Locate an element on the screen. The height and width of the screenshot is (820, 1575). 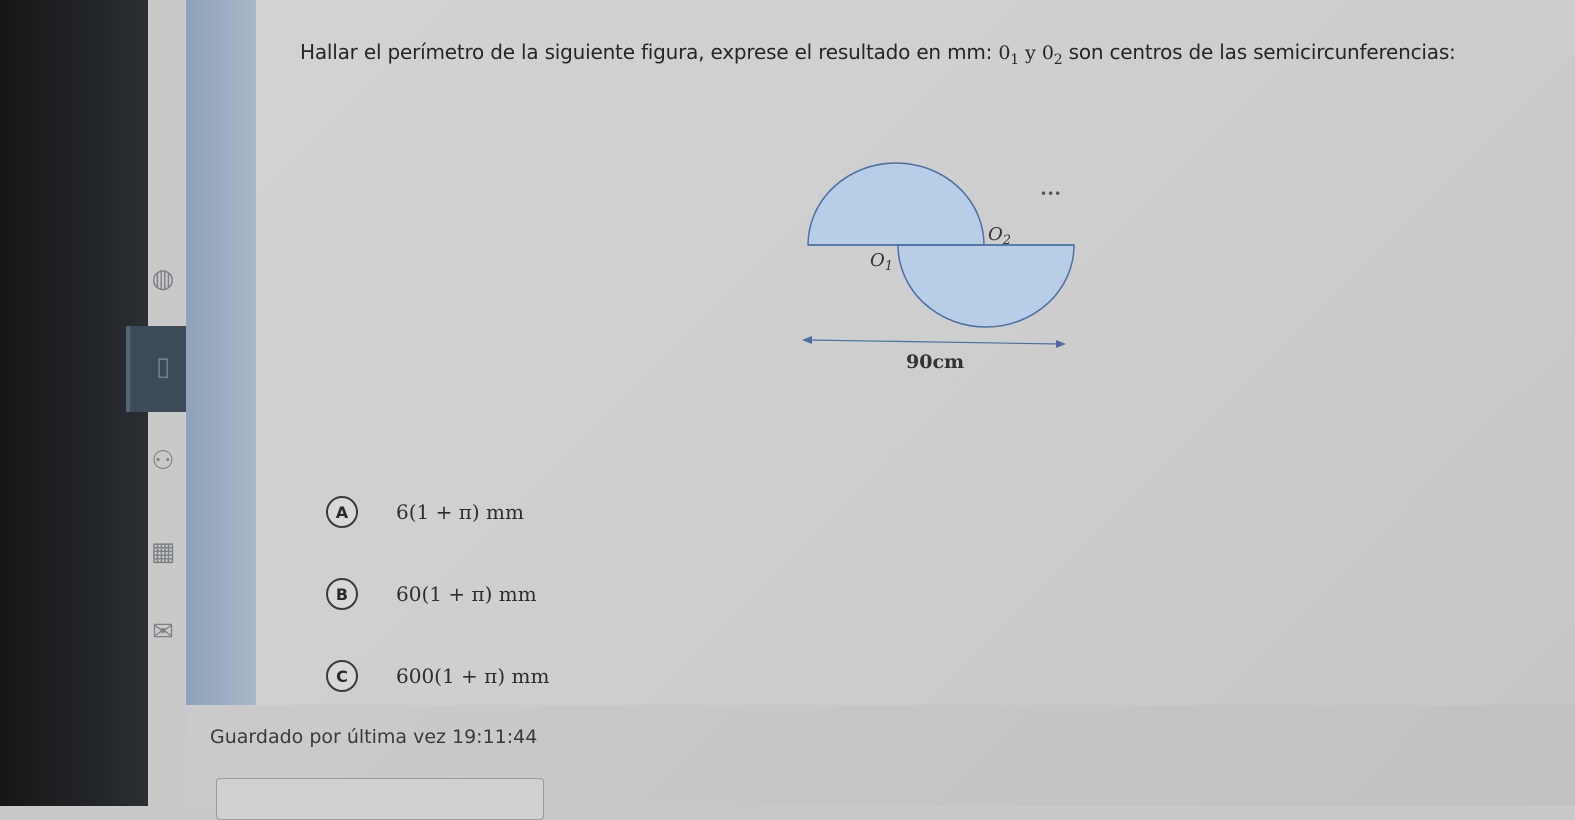
option-c-badge: C is located at coordinates (342, 676).